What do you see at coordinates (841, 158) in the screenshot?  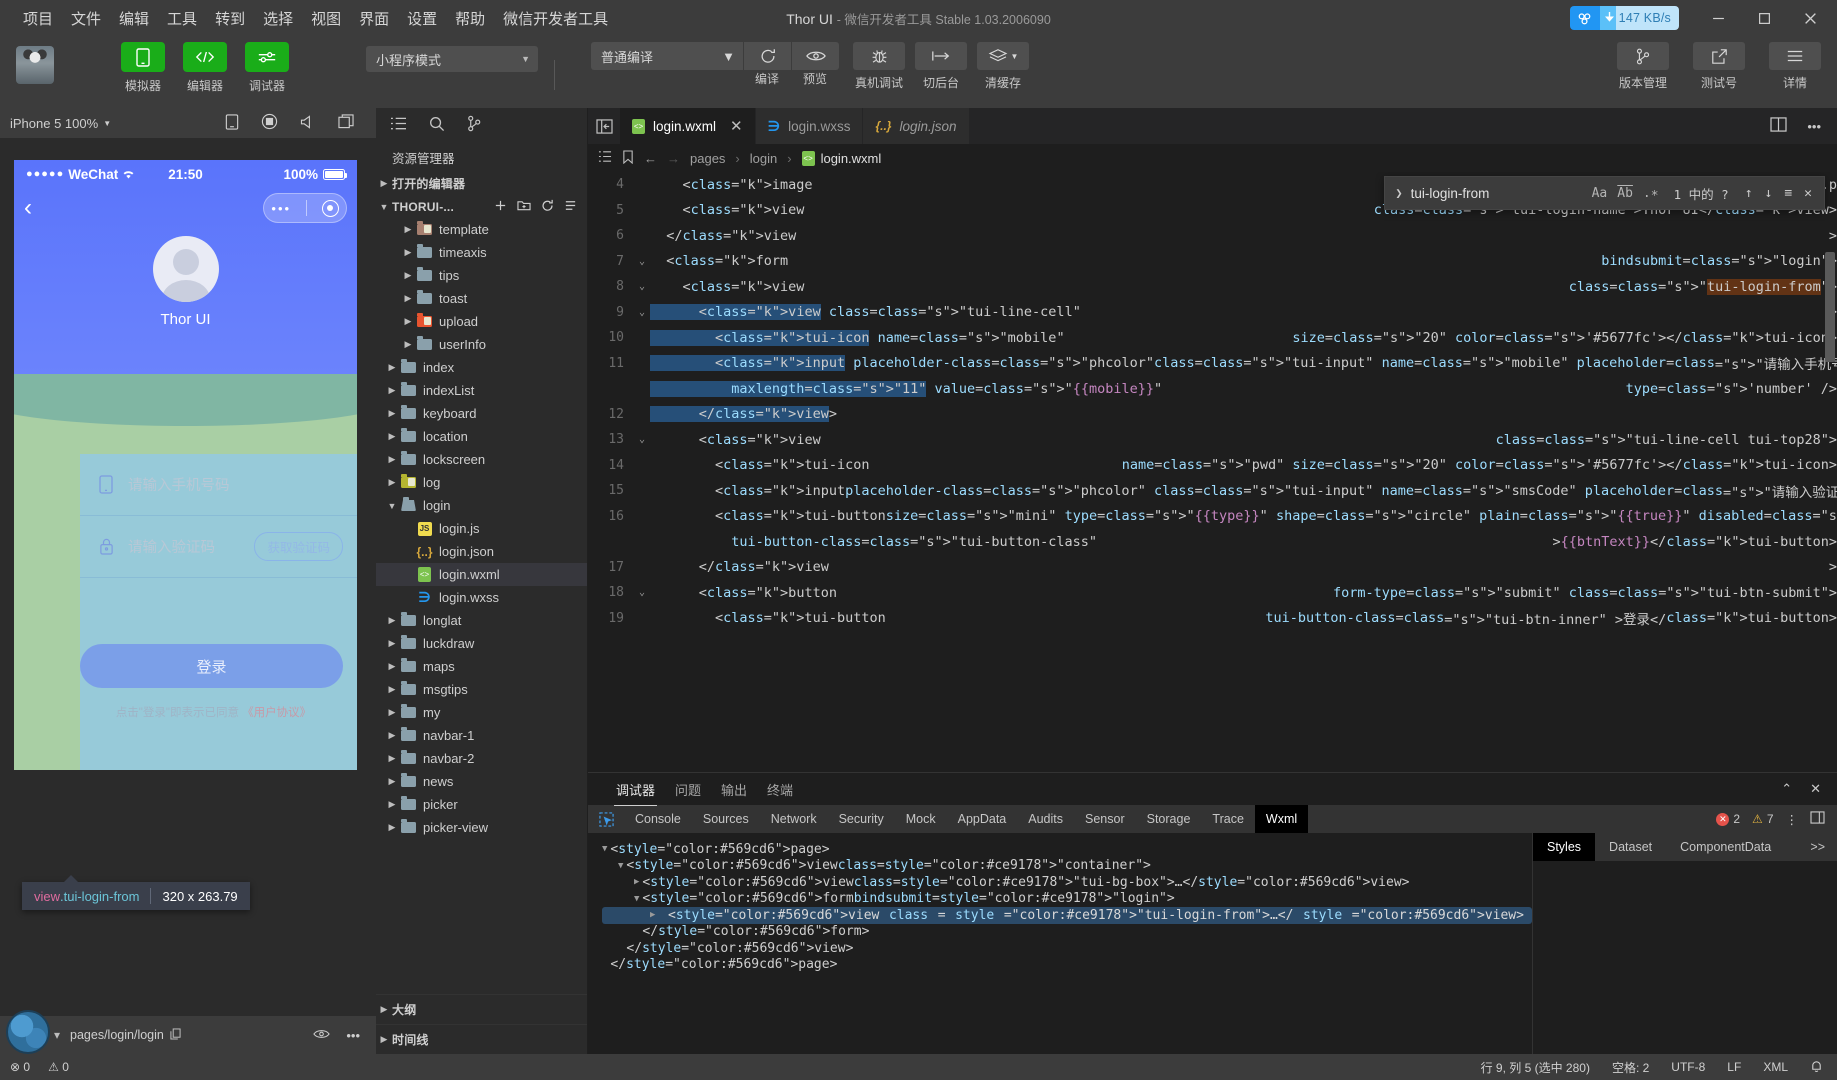 I see `breadcrumb-file: <> login.wxml` at bounding box center [841, 158].